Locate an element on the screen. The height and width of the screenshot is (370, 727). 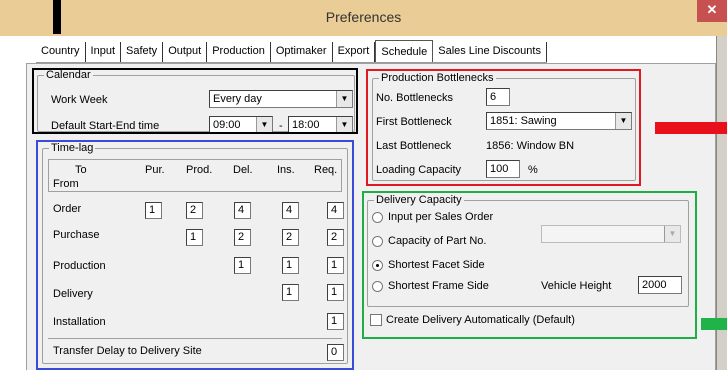
title-bar: Preferences is located at coordinates (363, 18).